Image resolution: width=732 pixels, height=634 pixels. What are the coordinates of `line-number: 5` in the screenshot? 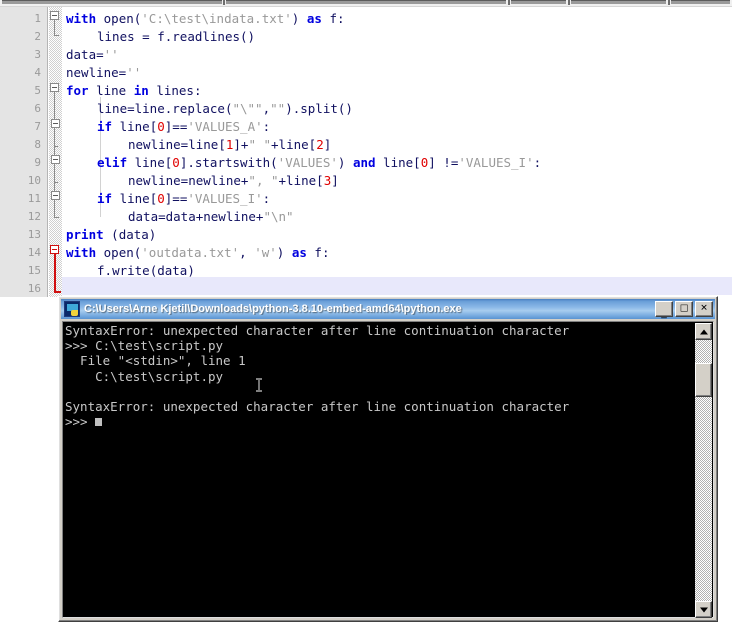 It's located at (37, 90).